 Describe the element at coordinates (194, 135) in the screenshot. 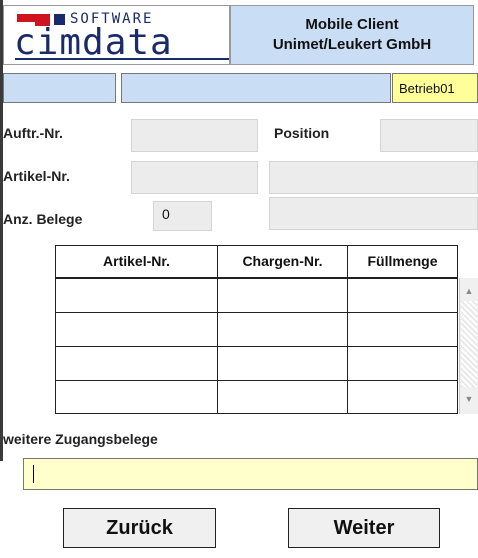

I see `auftr-nr-field` at that location.